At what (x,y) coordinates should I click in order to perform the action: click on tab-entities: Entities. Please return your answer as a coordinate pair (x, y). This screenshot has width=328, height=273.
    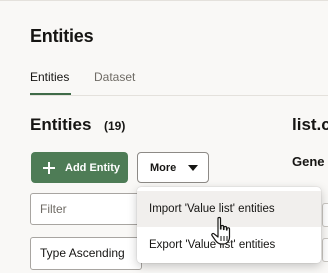
    Looking at the image, I should click on (49, 77).